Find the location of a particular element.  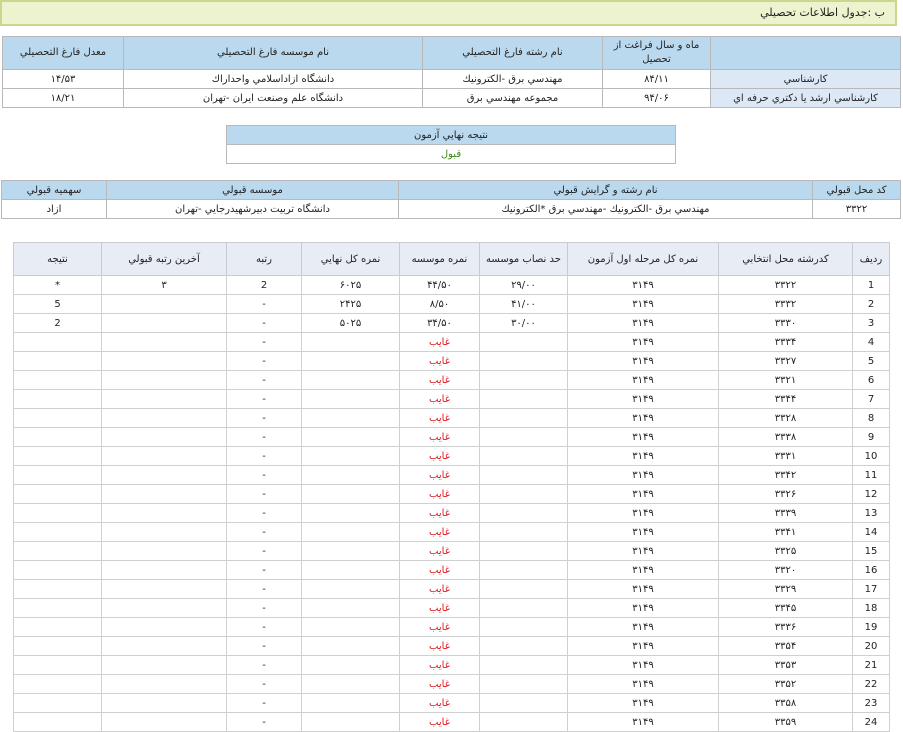

choices-header-stage1-score: نمره كل مرحله اول آزمون is located at coordinates (643, 259).